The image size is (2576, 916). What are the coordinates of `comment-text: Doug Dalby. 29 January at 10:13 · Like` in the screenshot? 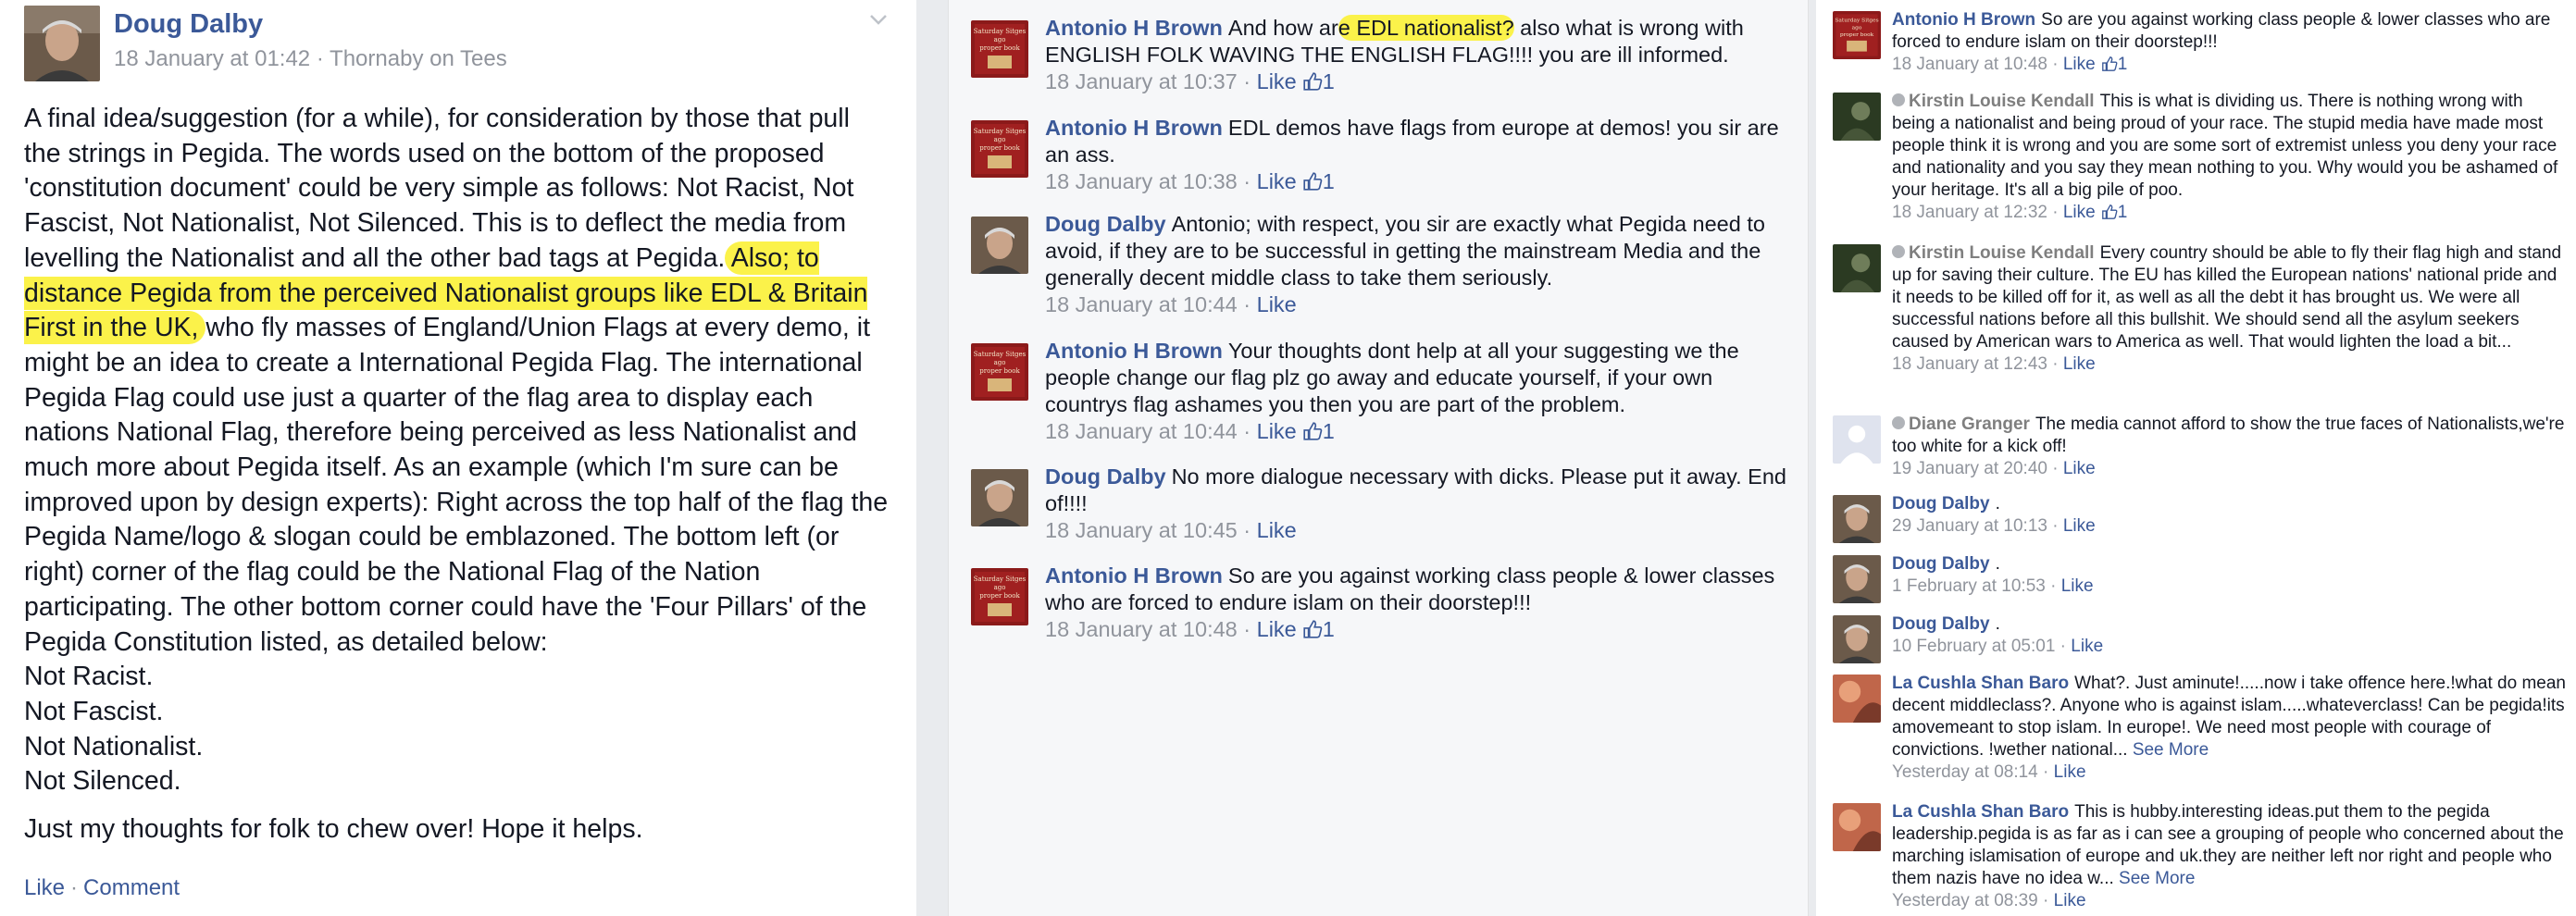 It's located at (2230, 515).